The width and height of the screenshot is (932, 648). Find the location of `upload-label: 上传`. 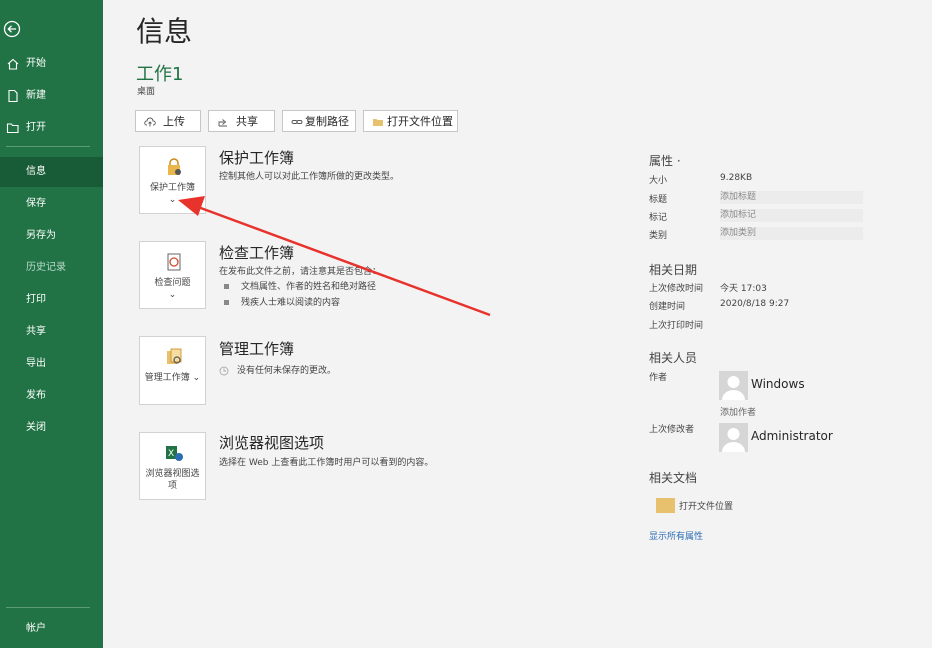

upload-label: 上传 is located at coordinates (174, 121).